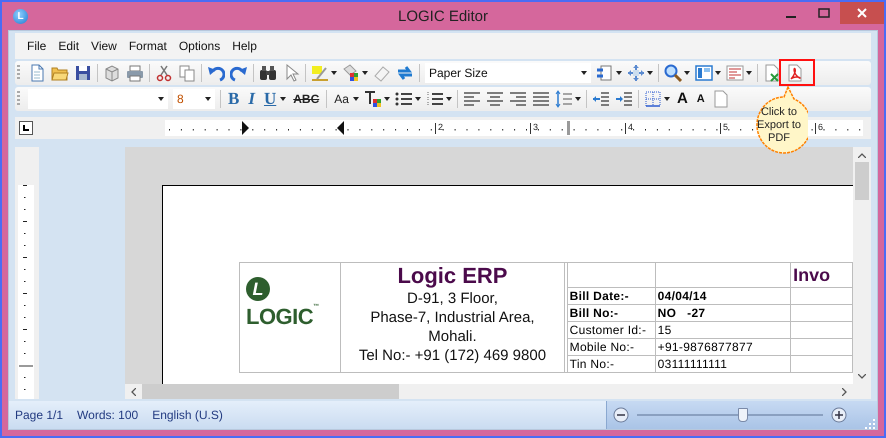 This screenshot has height=438, width=886. I want to click on swap-arrows-icon, so click(405, 73).